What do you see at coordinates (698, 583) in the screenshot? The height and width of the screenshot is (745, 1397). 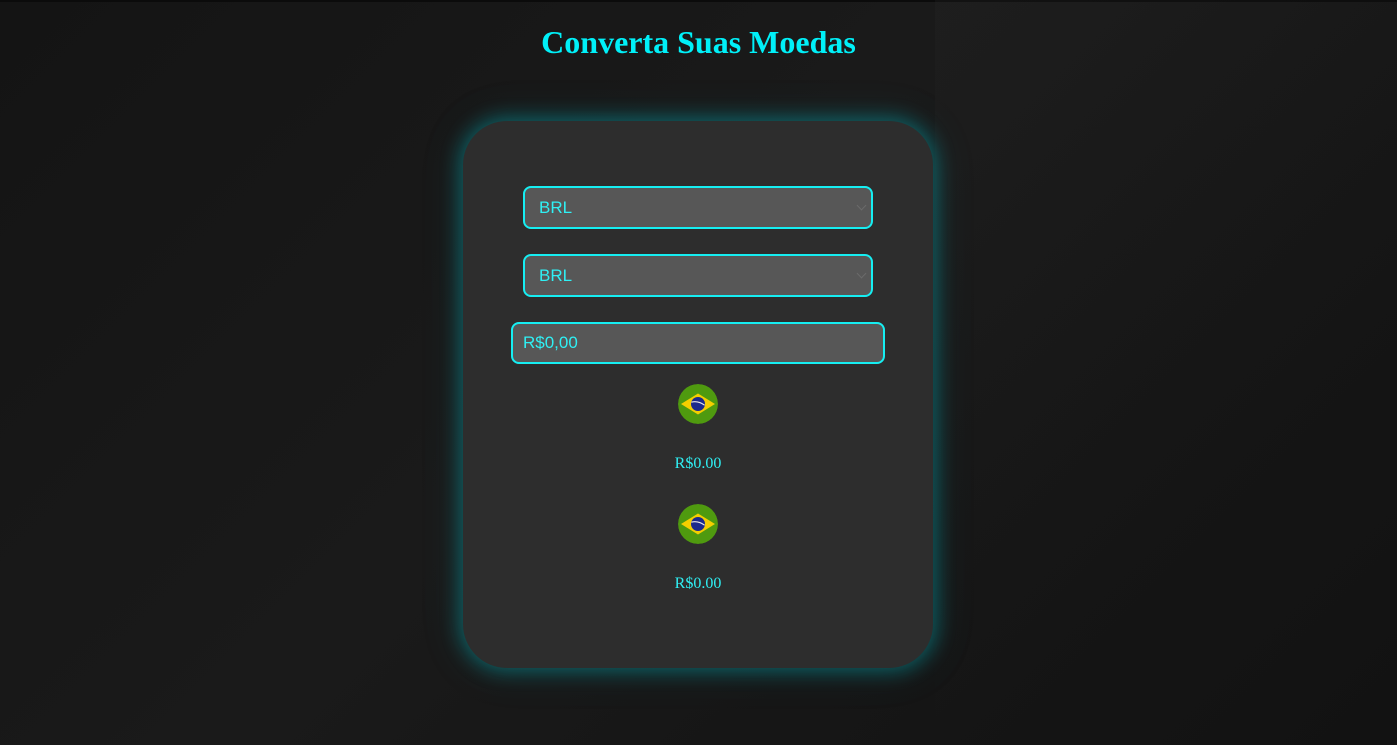 I see `result-to-value: R$0.00` at bounding box center [698, 583].